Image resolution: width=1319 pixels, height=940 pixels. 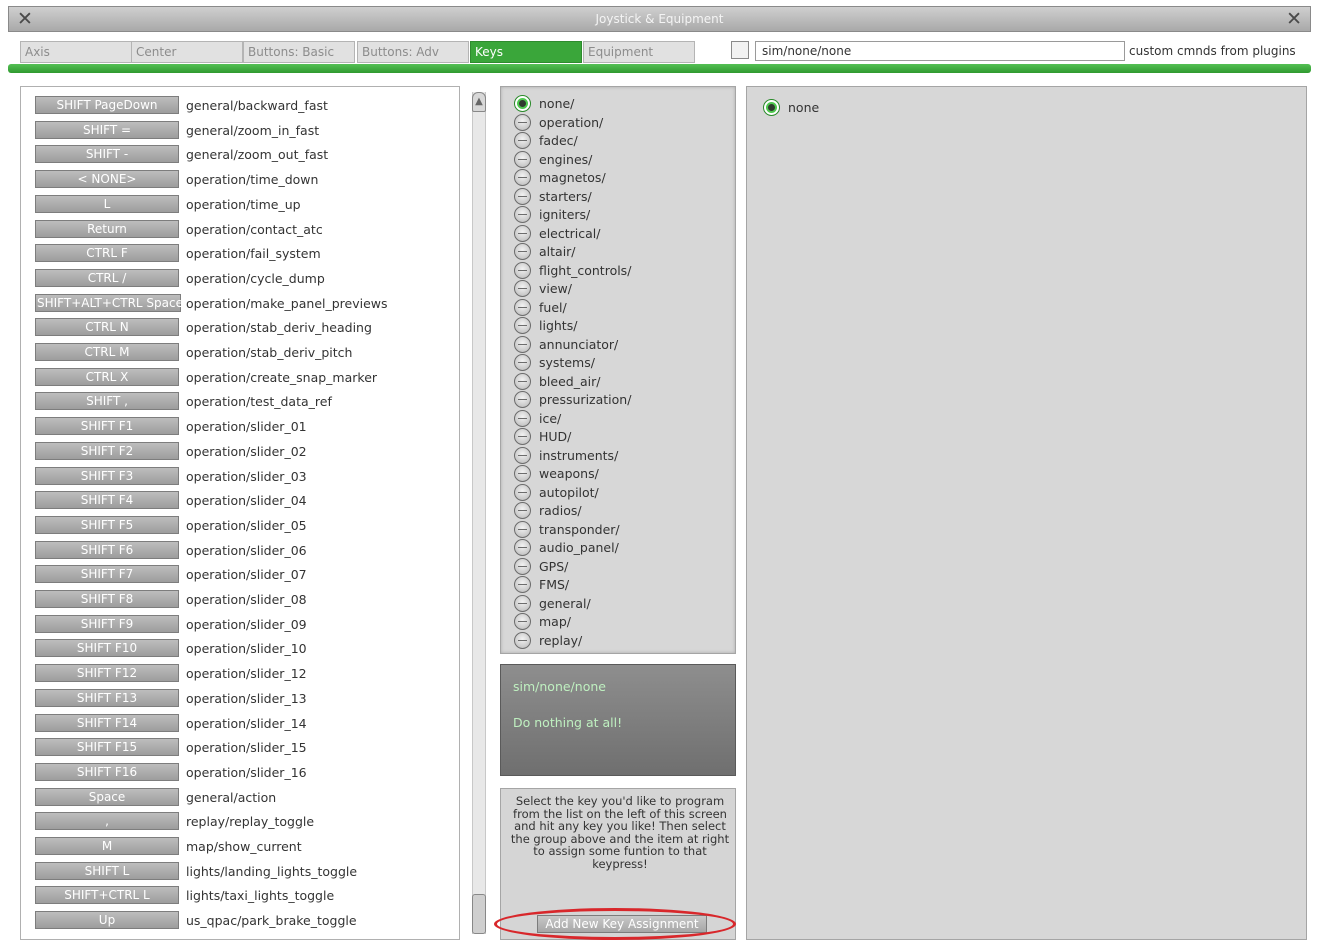 What do you see at coordinates (107, 203) in the screenshot?
I see `key-binding-button: L` at bounding box center [107, 203].